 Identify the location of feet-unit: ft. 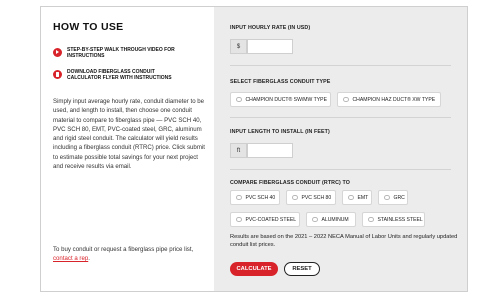
(238, 150).